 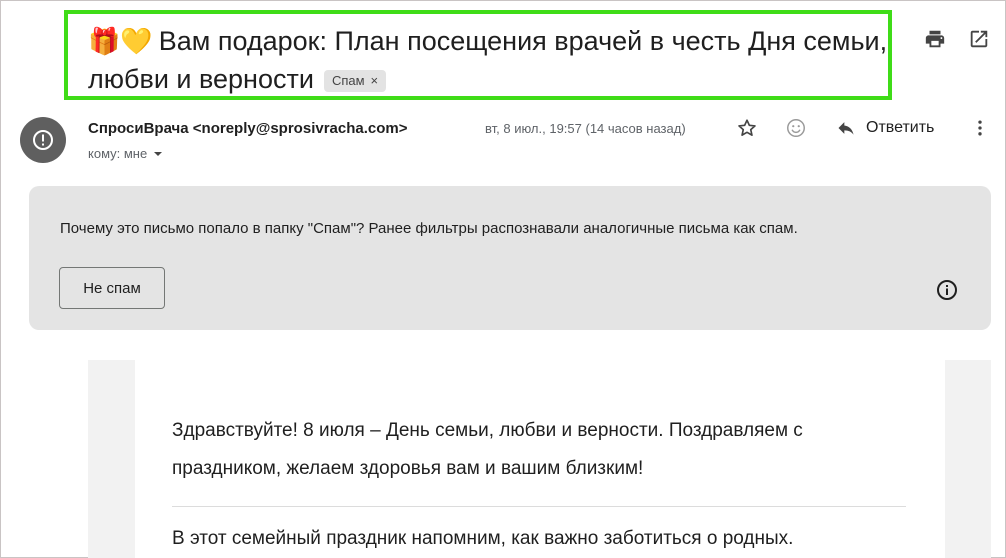 I want to click on spam-label-chip: Спам ×, so click(x=355, y=80).